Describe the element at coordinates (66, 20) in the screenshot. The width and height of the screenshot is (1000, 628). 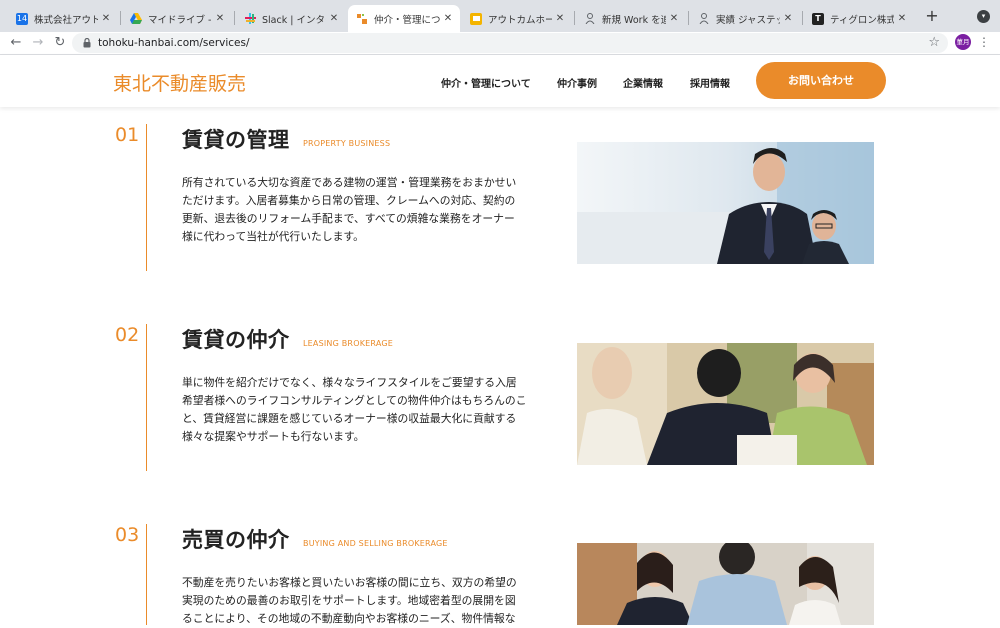
I see `tab-title: 株式会社アウトカム` at that location.